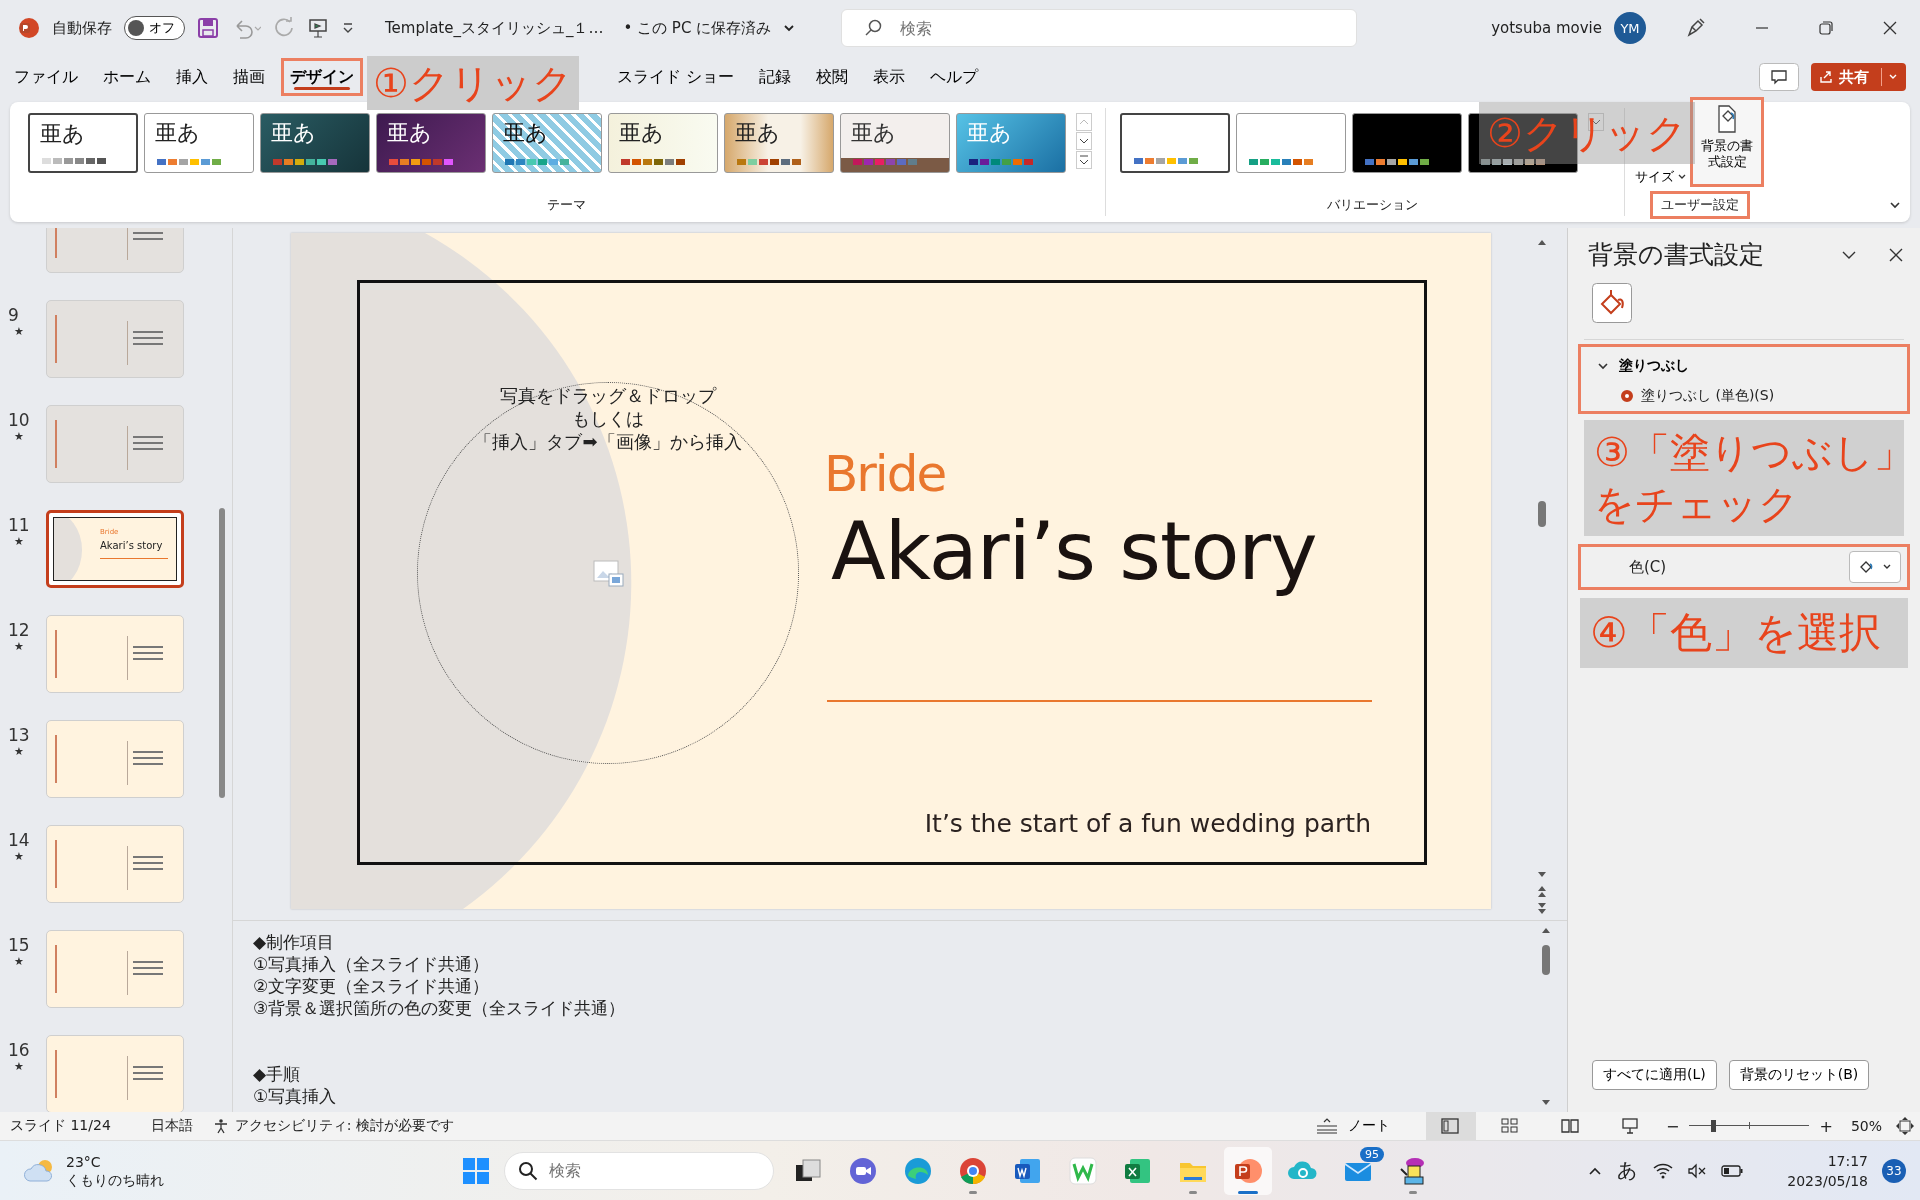 This screenshot has height=1200, width=1920. I want to click on battery-icon, so click(1732, 1170).